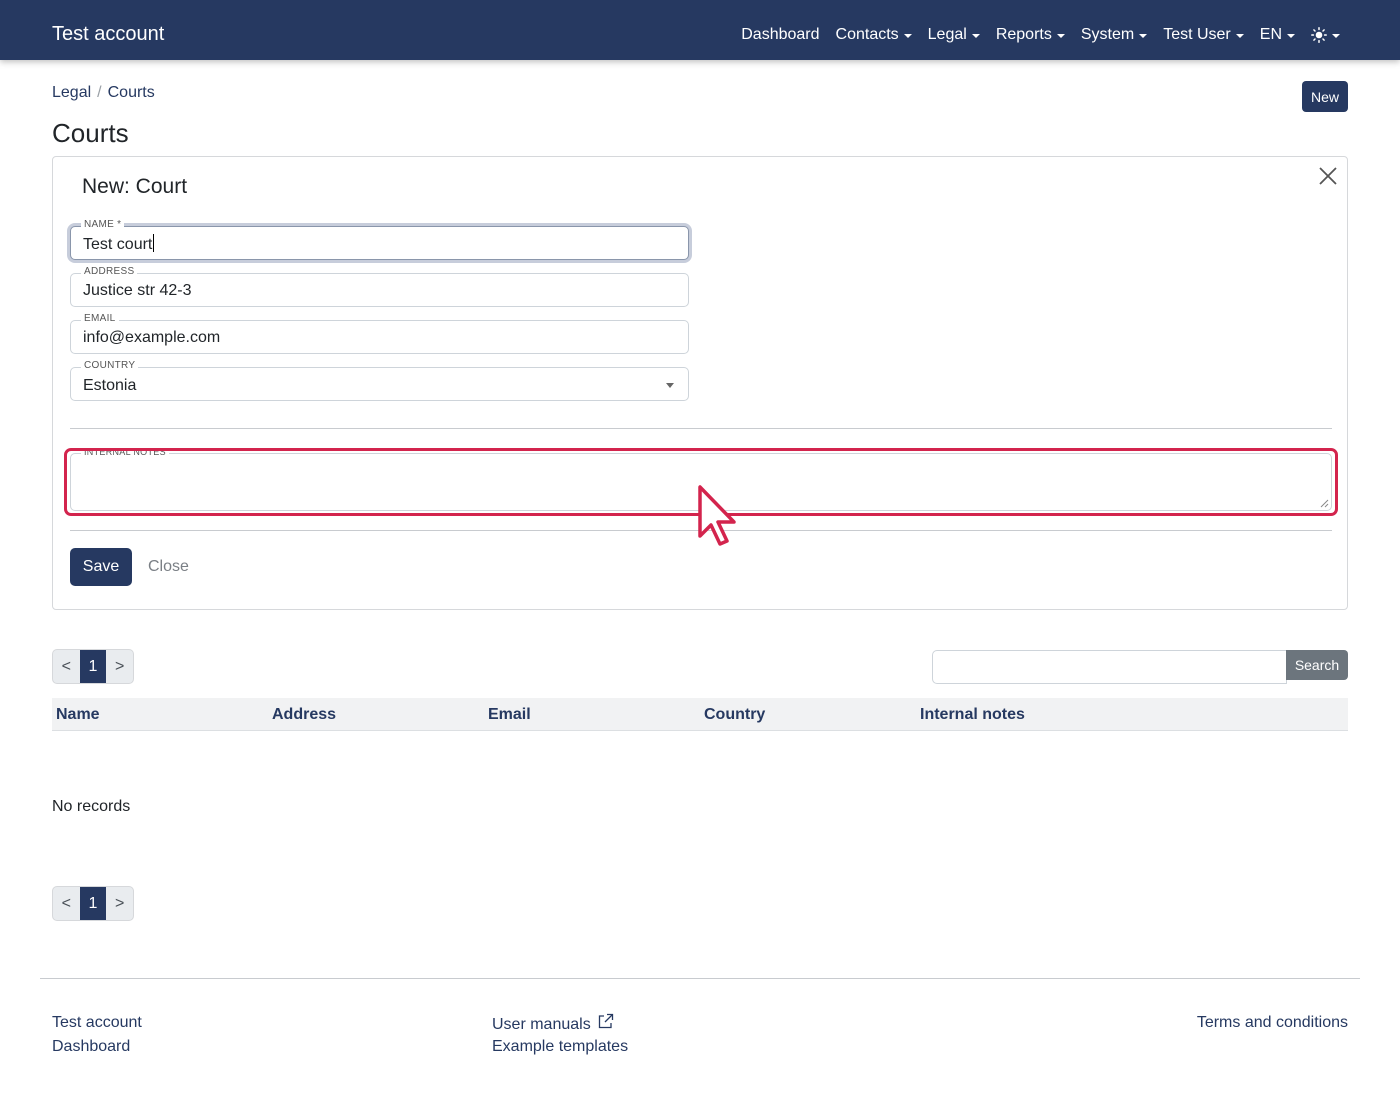 This screenshot has width=1400, height=1119. Describe the element at coordinates (867, 34) in the screenshot. I see `nav-contacts-label: Contacts` at that location.